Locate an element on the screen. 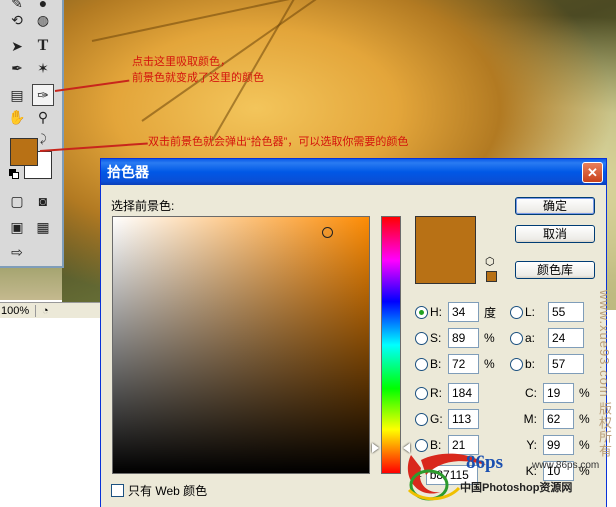 This screenshot has height=507, width=616. dialog-titlebar: 拾色器 ✕ is located at coordinates (353, 172).